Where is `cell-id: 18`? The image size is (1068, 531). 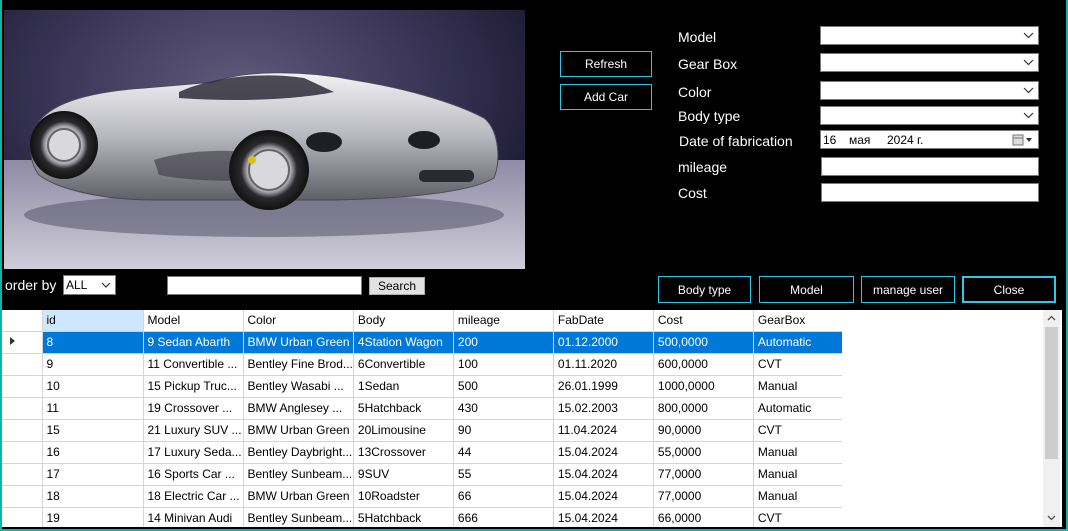
cell-id: 18 is located at coordinates (93, 496).